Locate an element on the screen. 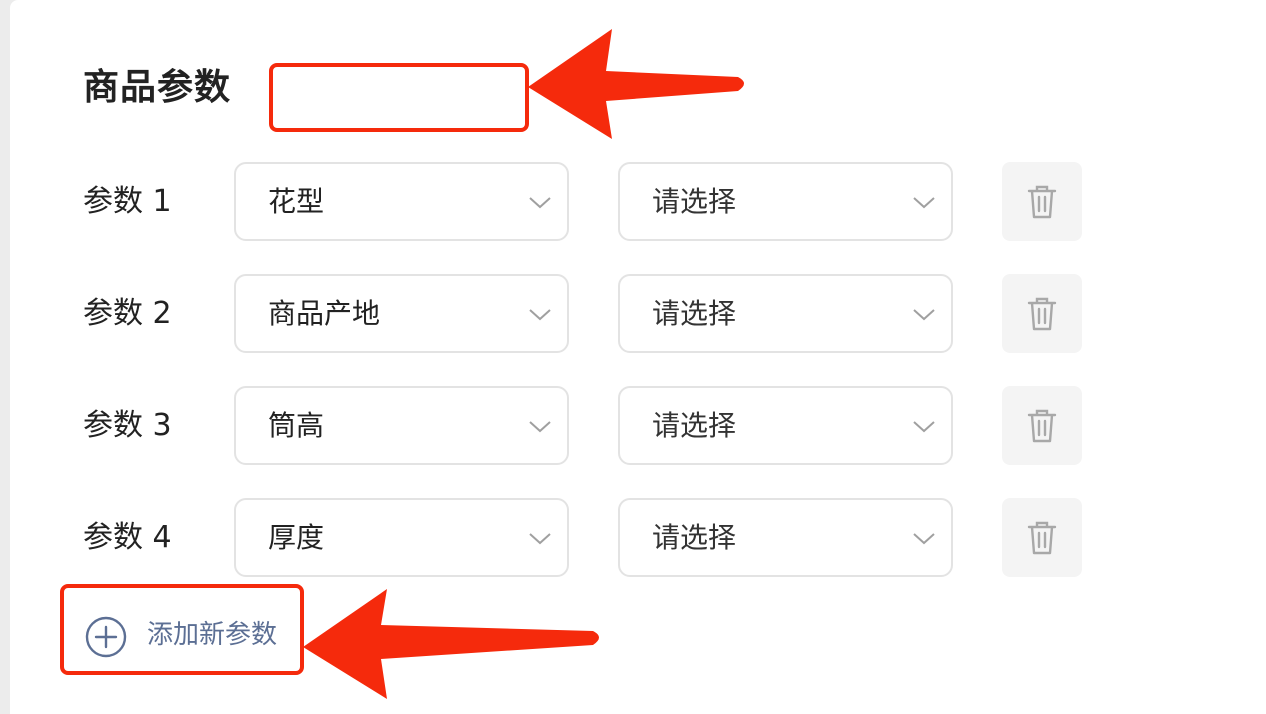 Image resolution: width=1266 pixels, height=714 pixels. param-name-value: 厚度 is located at coordinates (296, 537).